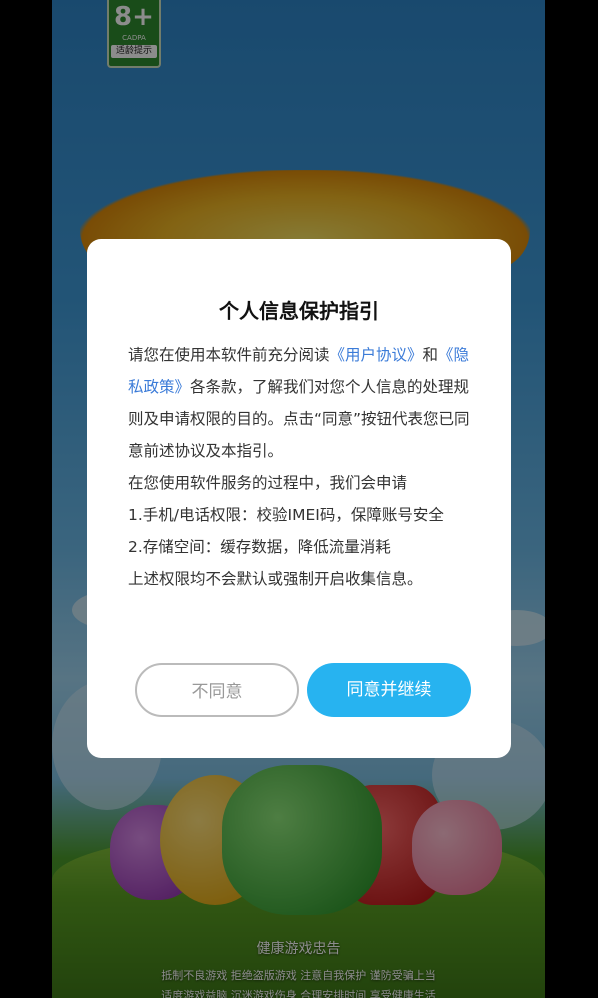  I want to click on permission-phone: 1.手机/电话权限：校验IMEI码，保障账号安全, so click(286, 515).